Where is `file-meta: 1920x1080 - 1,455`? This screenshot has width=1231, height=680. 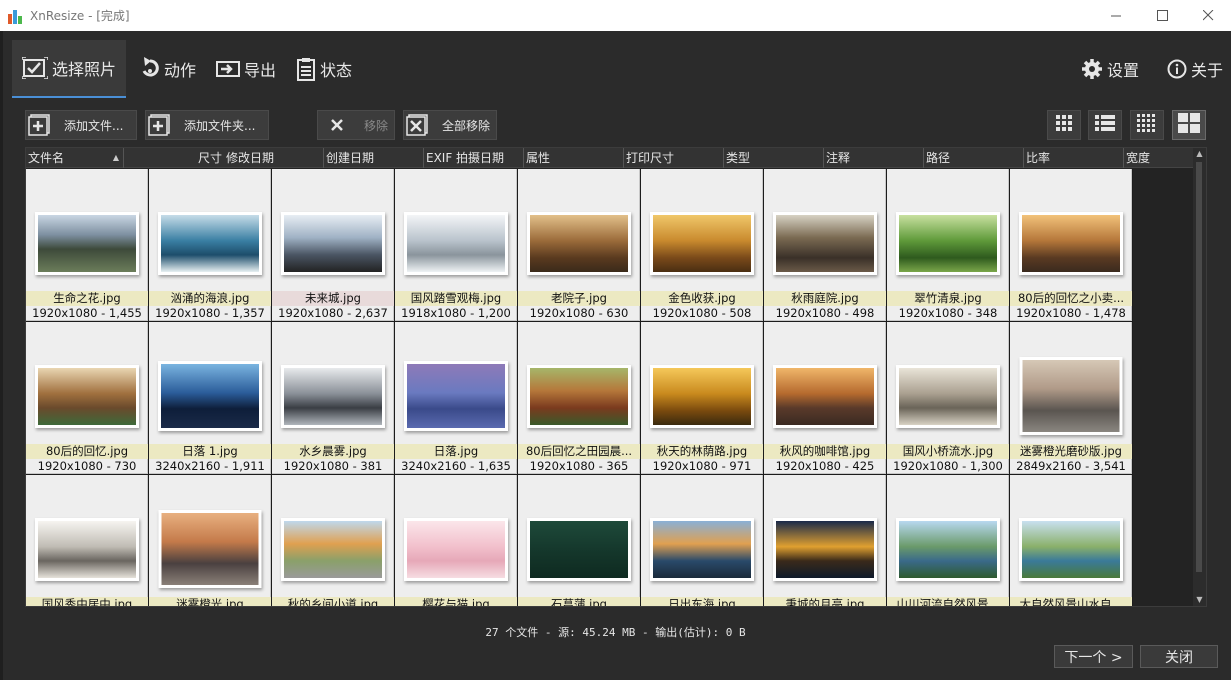
file-meta: 1920x1080 - 1,455 is located at coordinates (87, 313).